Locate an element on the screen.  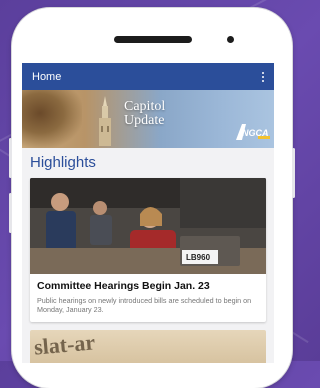
capitol-tower-icon is located at coordinates (105, 121).